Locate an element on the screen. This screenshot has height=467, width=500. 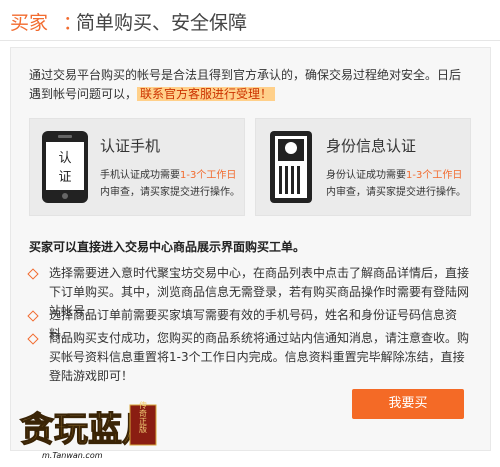
buy-heading: 买家可以直接进入交易中心商品展示界面购买工单。 is located at coordinates (167, 247).